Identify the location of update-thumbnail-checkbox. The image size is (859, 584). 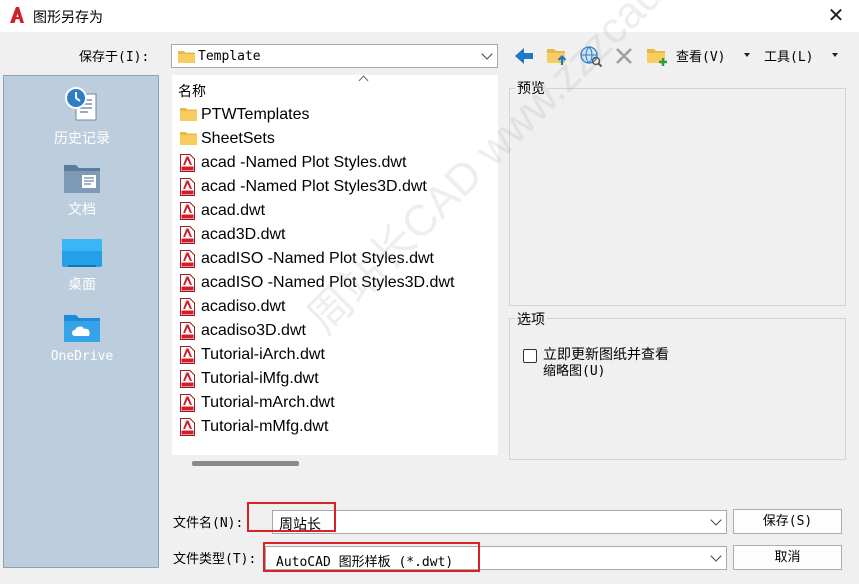
(530, 356).